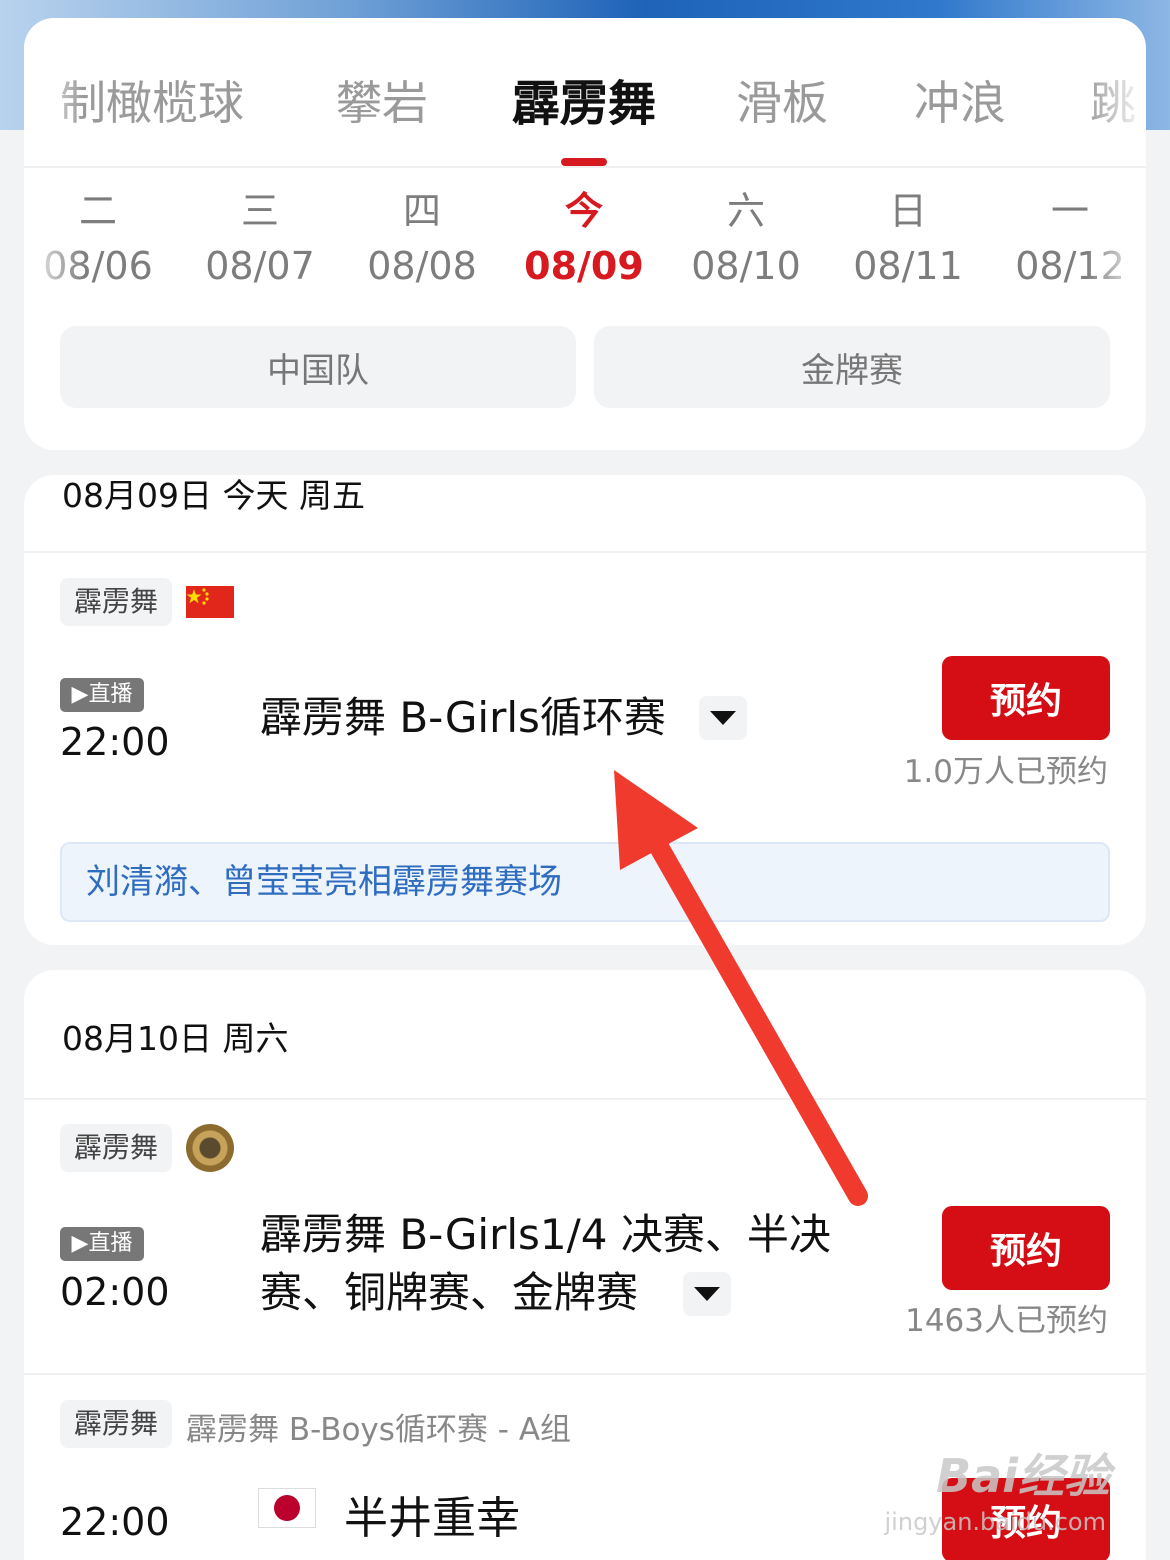 Image resolution: width=1170 pixels, height=1560 pixels. I want to click on tab-climbing: 攀岩, so click(382, 103).